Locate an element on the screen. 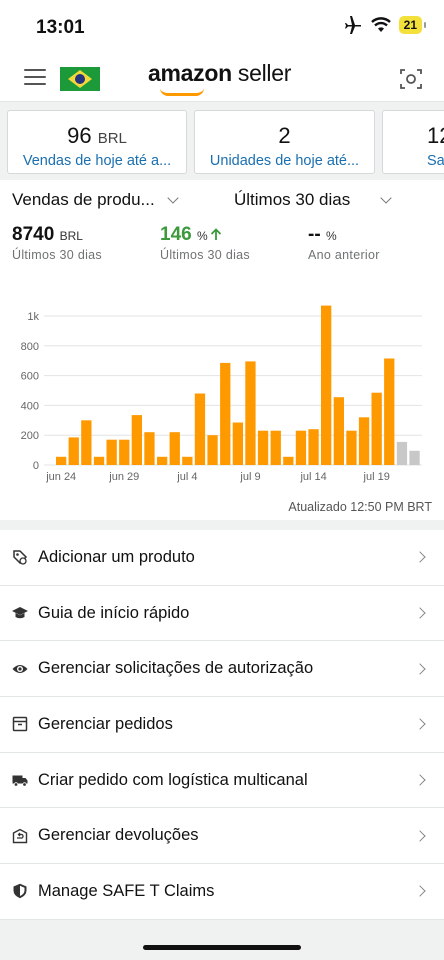  menu-item-manage-orders: Gerenciar pedidos is located at coordinates (222, 725).